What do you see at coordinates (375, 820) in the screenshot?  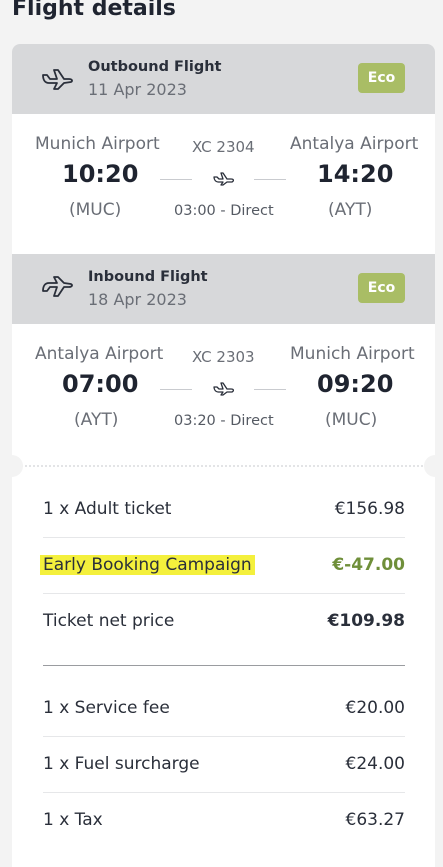 I see `price-amount: €63.27` at bounding box center [375, 820].